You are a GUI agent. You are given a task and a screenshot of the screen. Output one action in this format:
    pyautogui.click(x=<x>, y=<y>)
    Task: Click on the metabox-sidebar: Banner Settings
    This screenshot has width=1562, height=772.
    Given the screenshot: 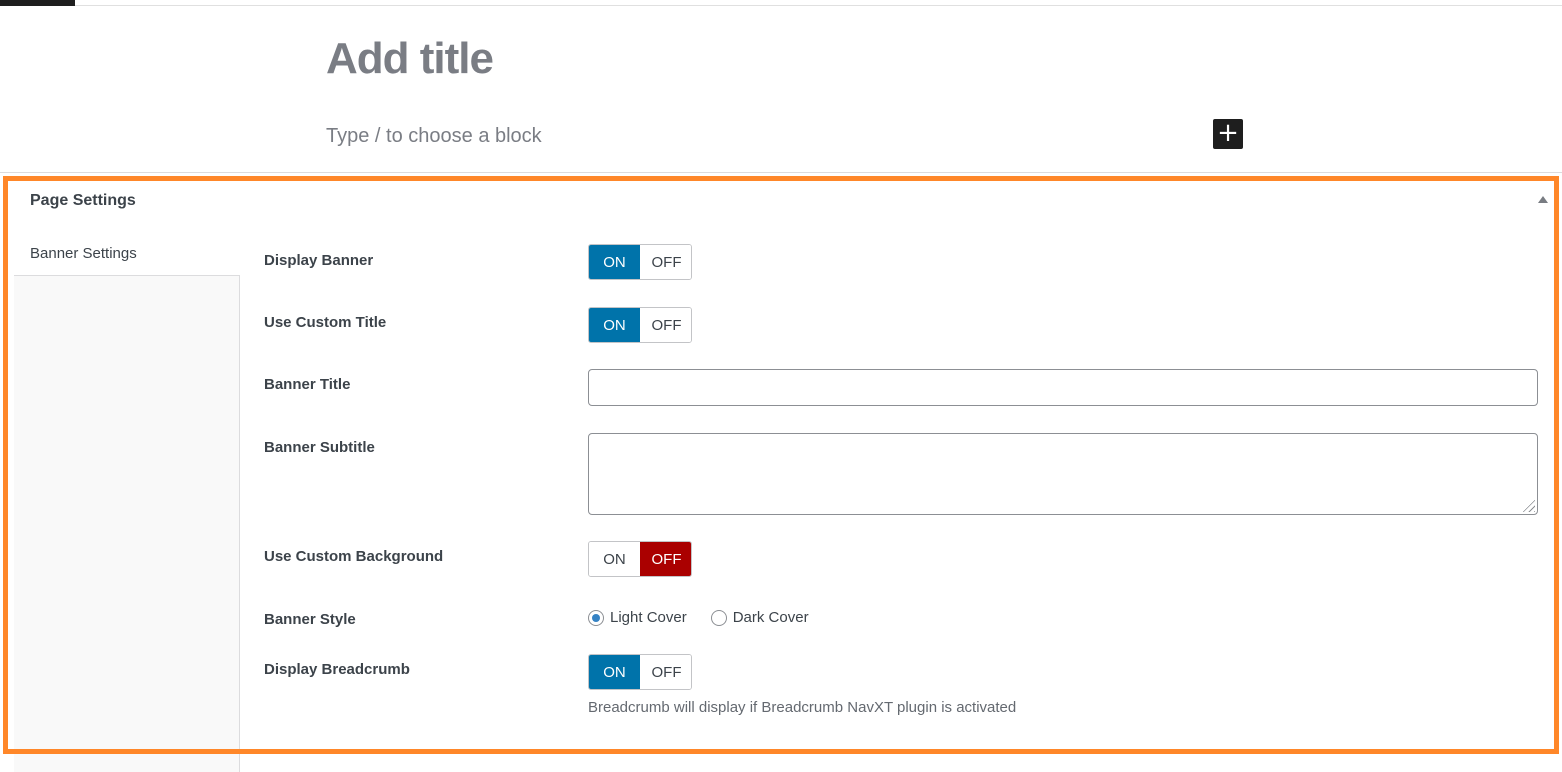 What is the action you would take?
    pyautogui.click(x=127, y=505)
    